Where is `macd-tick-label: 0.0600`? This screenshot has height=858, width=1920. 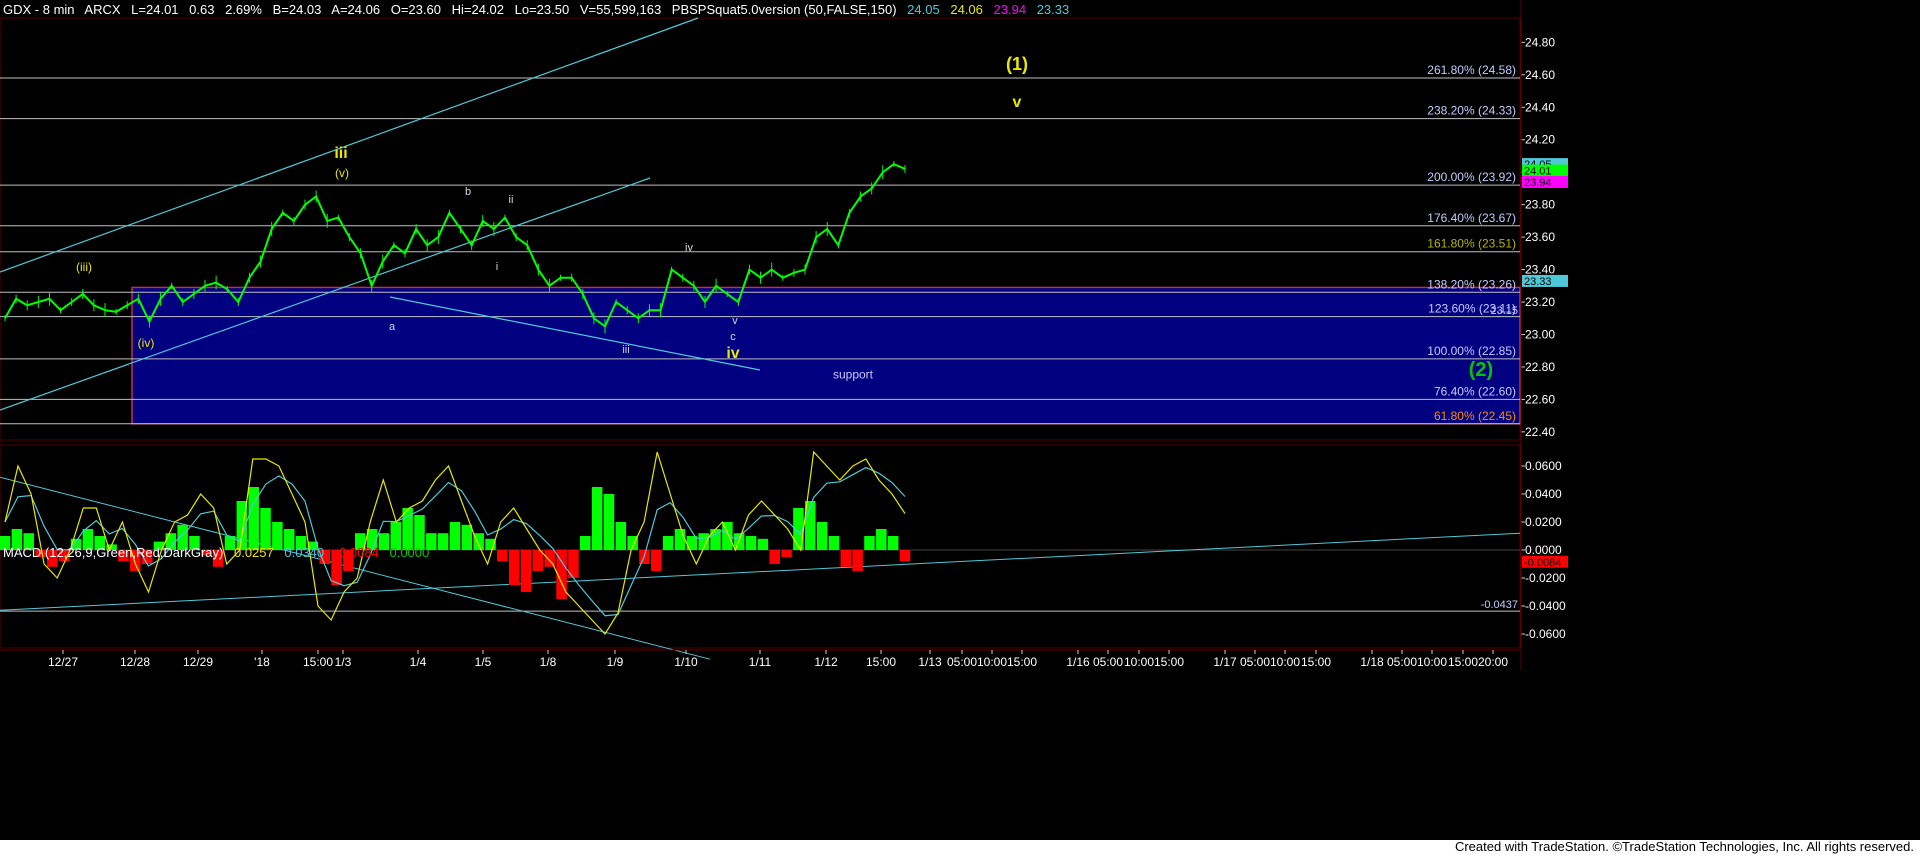
macd-tick-label: 0.0600 is located at coordinates (1543, 466).